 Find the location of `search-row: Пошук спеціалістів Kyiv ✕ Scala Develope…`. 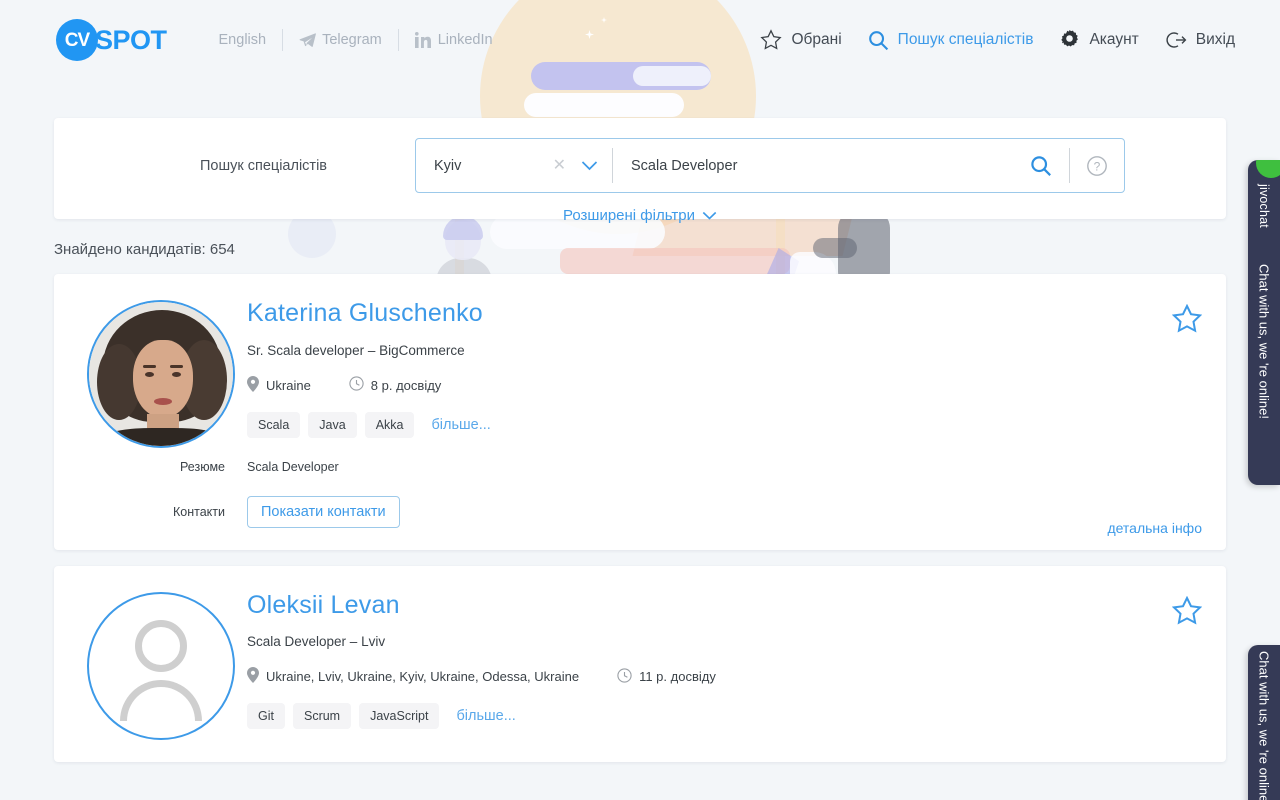

search-row: Пошук спеціалістів Kyiv ✕ Scala Develope… is located at coordinates (640, 165).